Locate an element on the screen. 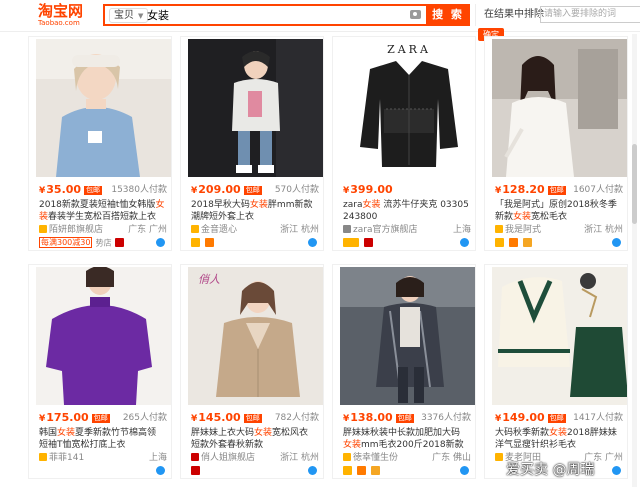 The width and height of the screenshot is (640, 487). search-type-select: 宝贝 ▼ is located at coordinates (129, 15).